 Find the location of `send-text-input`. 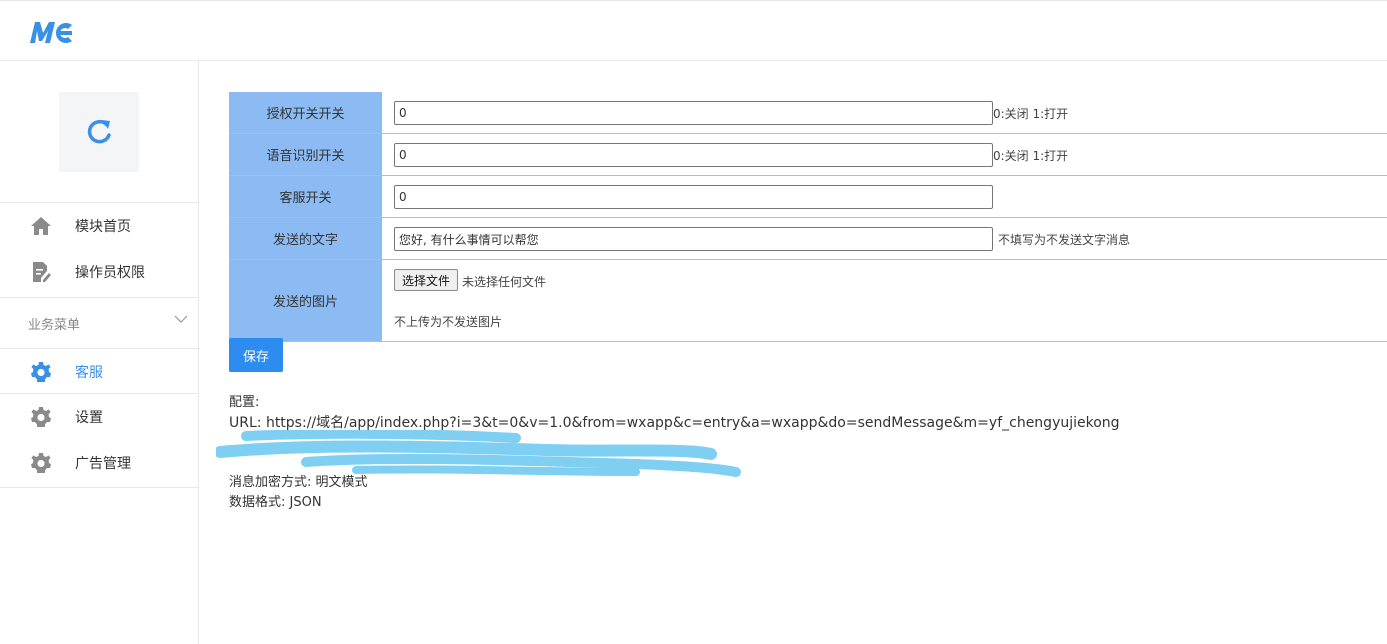

send-text-input is located at coordinates (693, 239).